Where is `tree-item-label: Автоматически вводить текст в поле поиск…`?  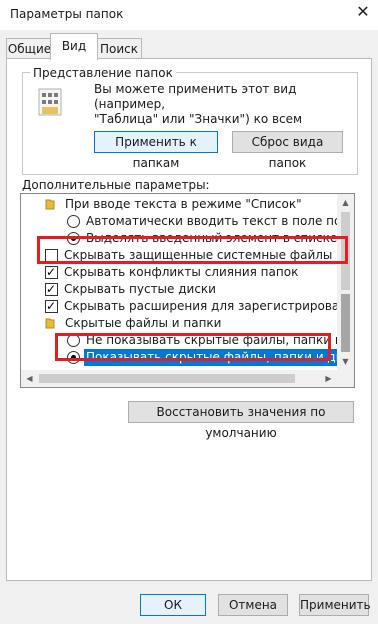
tree-item-label: Автоматически вводить текст в поле поиск… is located at coordinates (220, 221).